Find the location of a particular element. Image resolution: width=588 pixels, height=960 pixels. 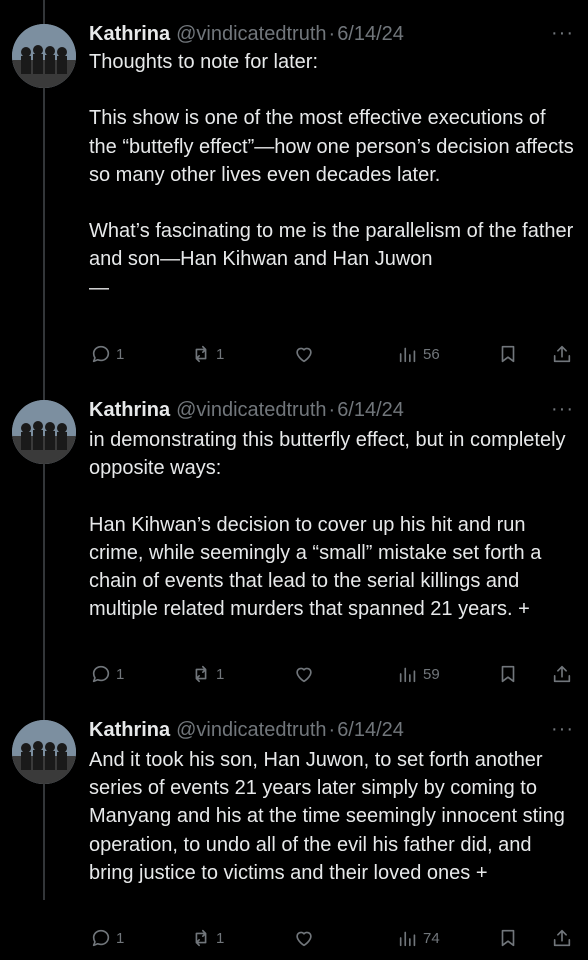

views-count: 56 is located at coordinates (431, 354).